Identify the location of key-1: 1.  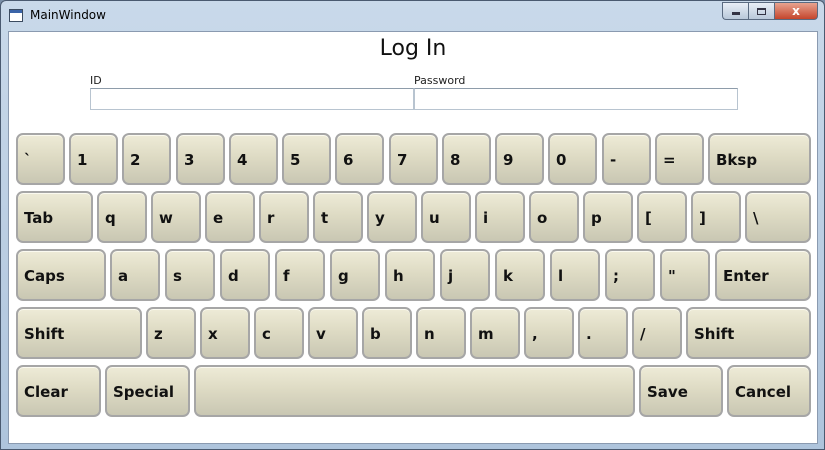
(93, 159).